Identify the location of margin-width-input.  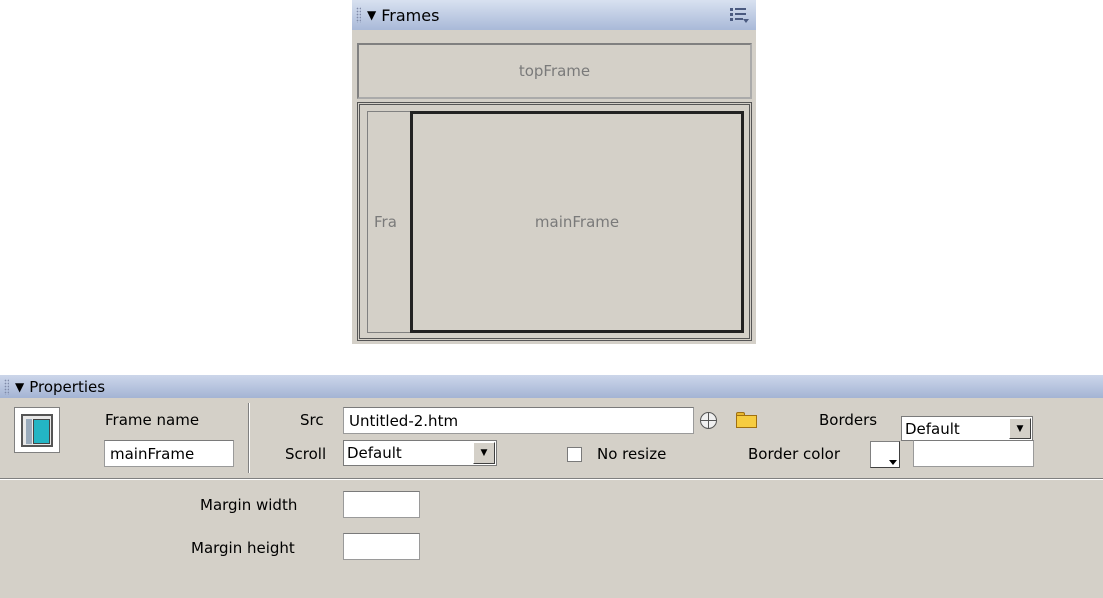
(381, 504).